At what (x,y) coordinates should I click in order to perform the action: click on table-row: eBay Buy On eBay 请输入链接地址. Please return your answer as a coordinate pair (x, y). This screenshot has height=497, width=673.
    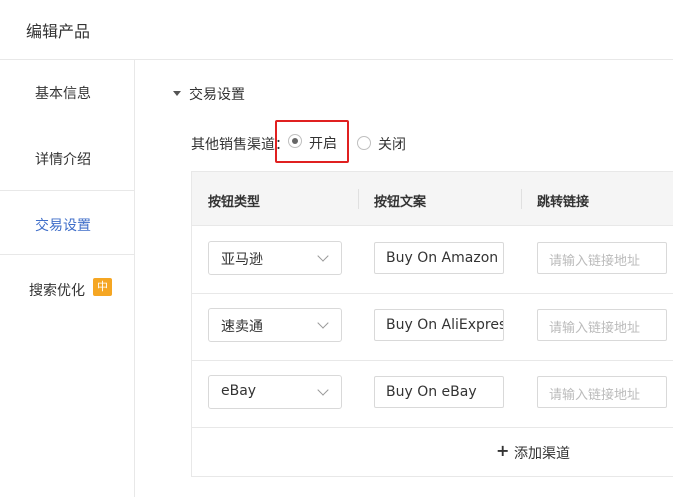
    Looking at the image, I should click on (432, 394).